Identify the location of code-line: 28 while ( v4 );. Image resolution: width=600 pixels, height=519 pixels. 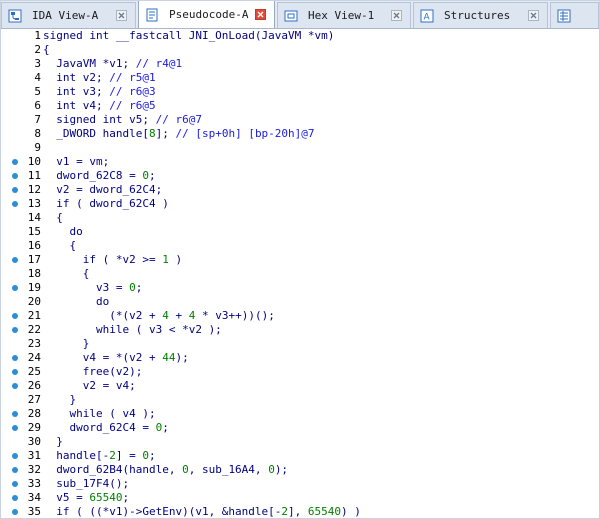
(300, 414).